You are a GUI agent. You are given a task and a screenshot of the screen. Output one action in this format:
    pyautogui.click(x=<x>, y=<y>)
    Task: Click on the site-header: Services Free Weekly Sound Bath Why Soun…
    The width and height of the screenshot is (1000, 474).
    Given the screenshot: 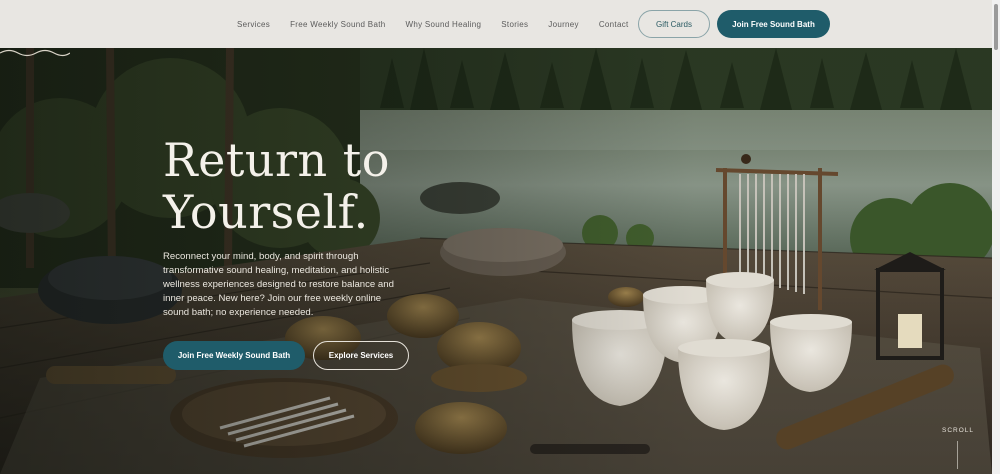 What is the action you would take?
    pyautogui.click(x=496, y=24)
    